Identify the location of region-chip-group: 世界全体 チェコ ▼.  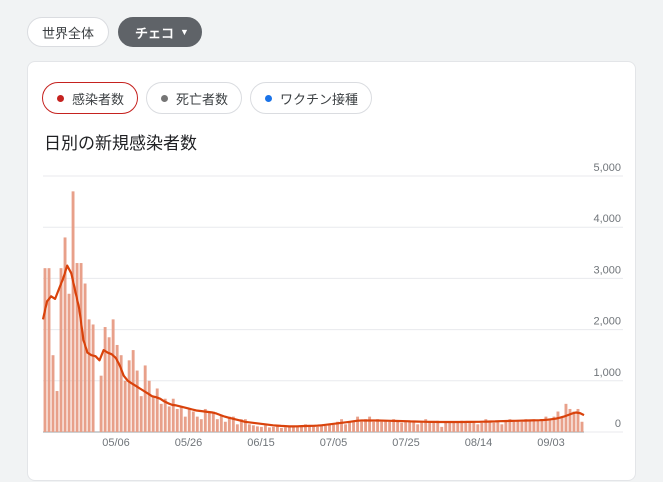
(114, 32).